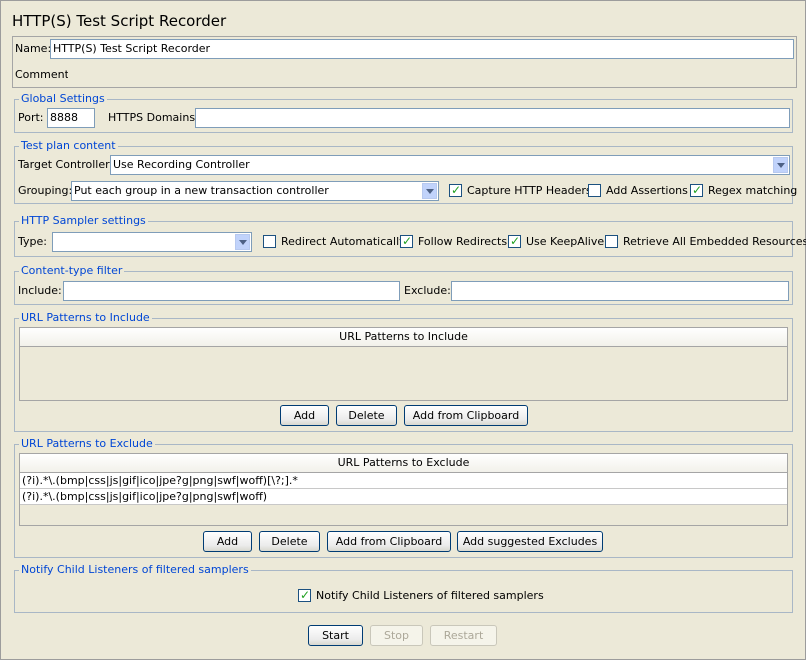  Describe the element at coordinates (714, 241) in the screenshot. I see `retrieve-embedded-label: Retrieve All Embedded Resources` at that location.